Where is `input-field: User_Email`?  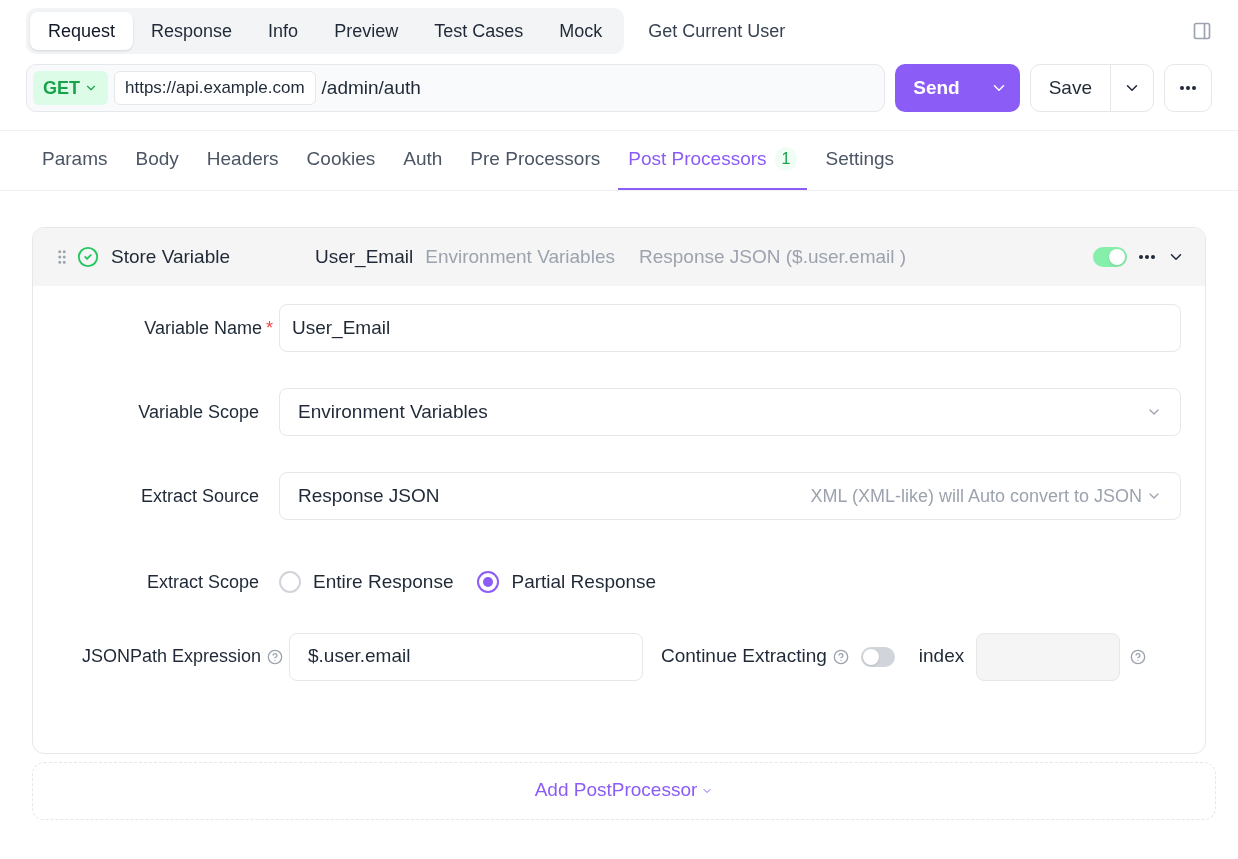 input-field: User_Email is located at coordinates (730, 328).